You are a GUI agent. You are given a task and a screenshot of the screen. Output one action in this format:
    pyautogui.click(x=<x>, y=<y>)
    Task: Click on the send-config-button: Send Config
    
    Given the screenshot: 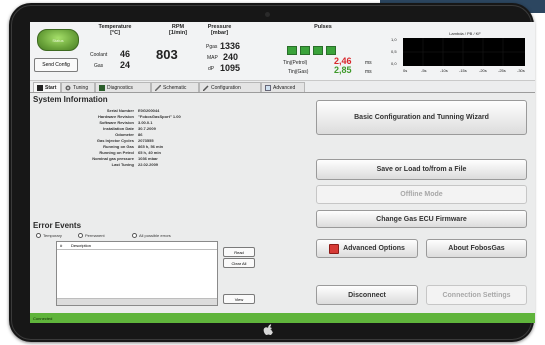 What is the action you would take?
    pyautogui.click(x=56, y=65)
    